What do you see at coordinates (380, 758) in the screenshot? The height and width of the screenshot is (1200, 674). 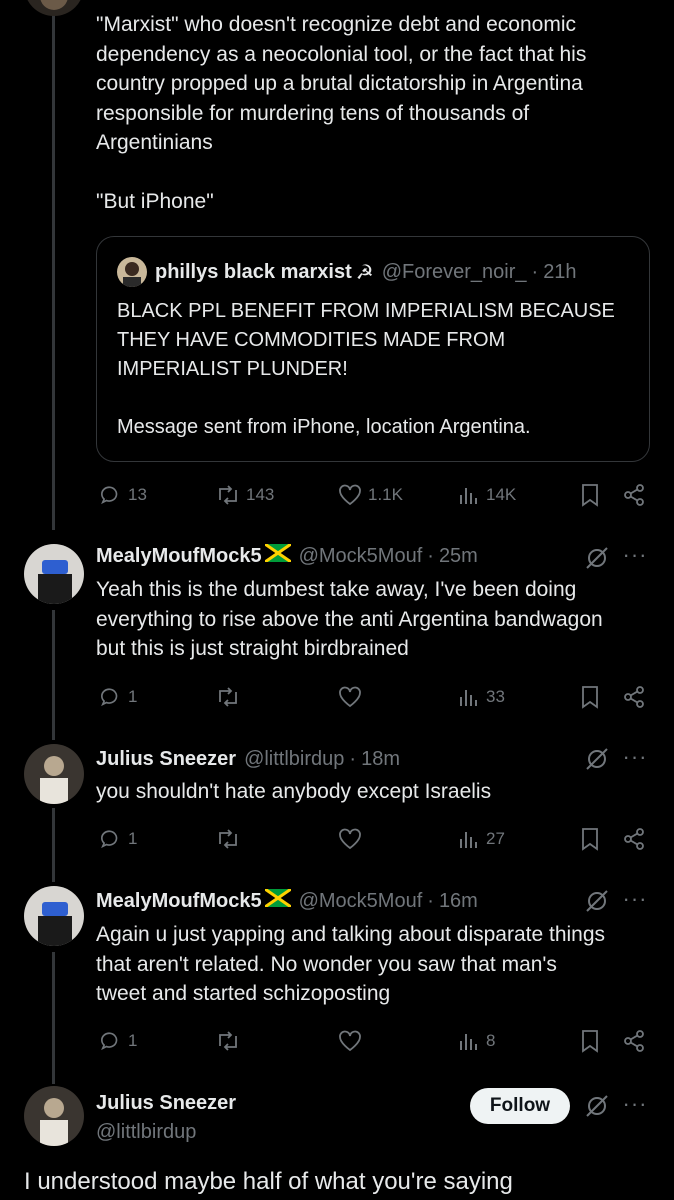 I see `timestamp: 18m` at bounding box center [380, 758].